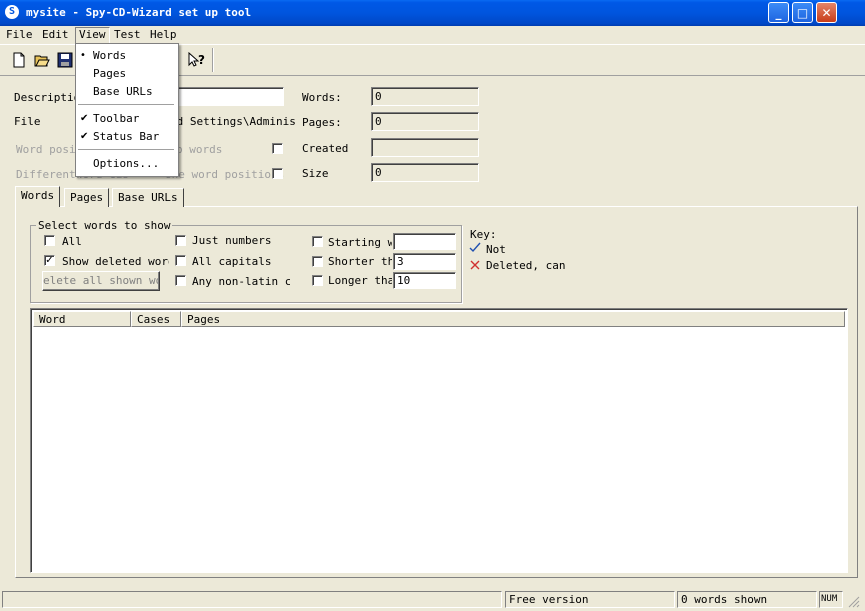 Image resolution: width=865 pixels, height=611 pixels. What do you see at coordinates (46, 174) in the screenshot?
I see `different-label: Different` at bounding box center [46, 174].